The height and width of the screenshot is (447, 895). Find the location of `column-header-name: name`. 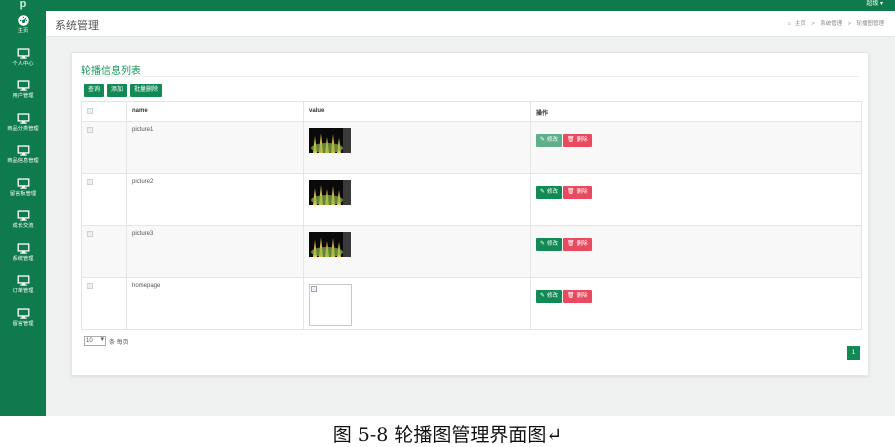

column-header-name: name is located at coordinates (215, 111).